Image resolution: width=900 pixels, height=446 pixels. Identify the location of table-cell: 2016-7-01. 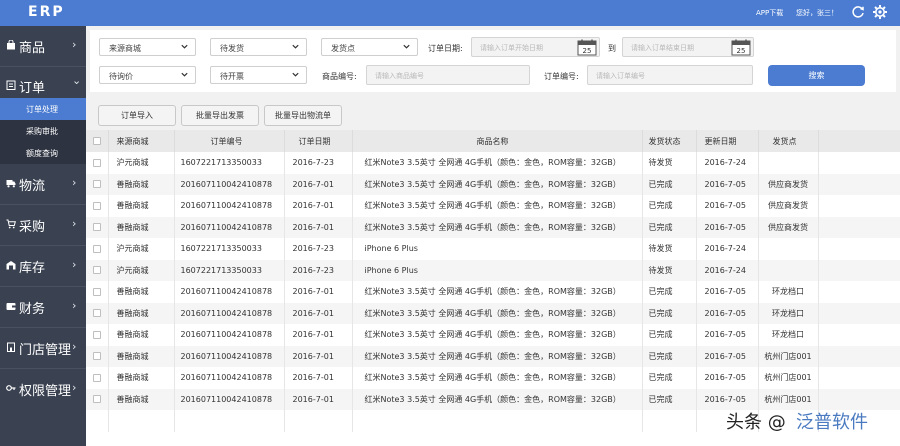
(318, 399).